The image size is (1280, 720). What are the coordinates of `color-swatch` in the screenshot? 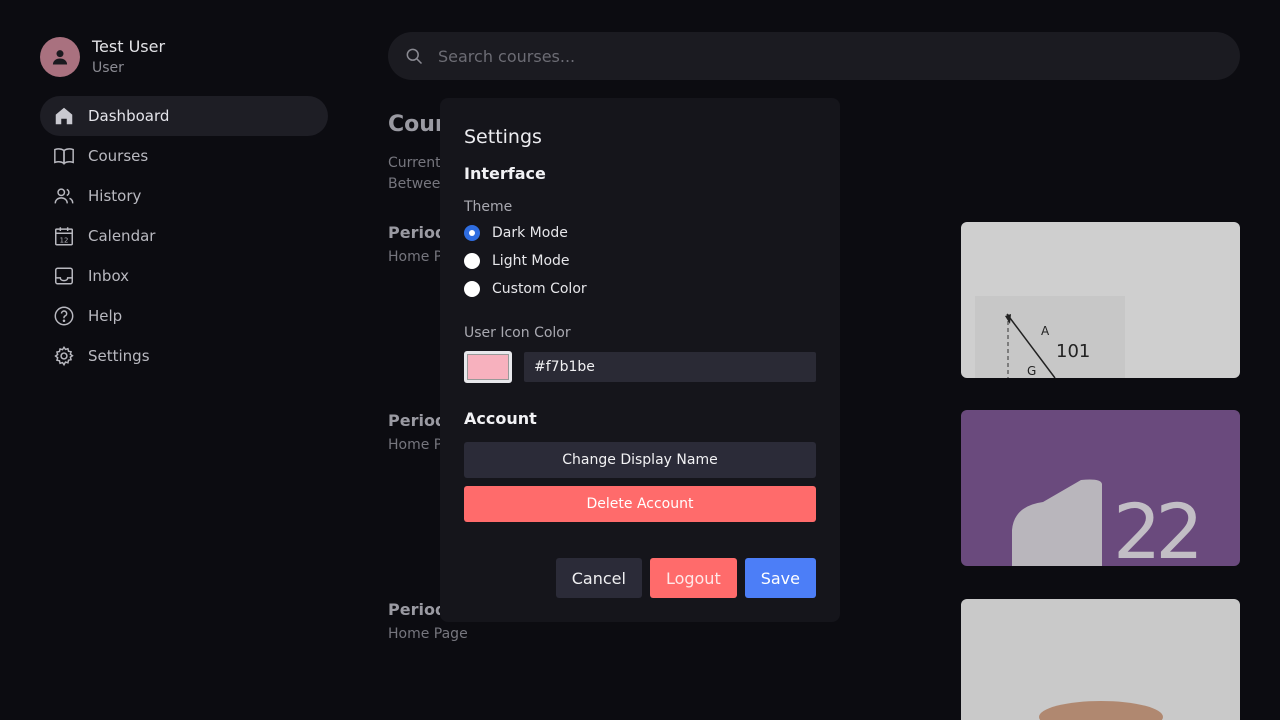 It's located at (488, 367).